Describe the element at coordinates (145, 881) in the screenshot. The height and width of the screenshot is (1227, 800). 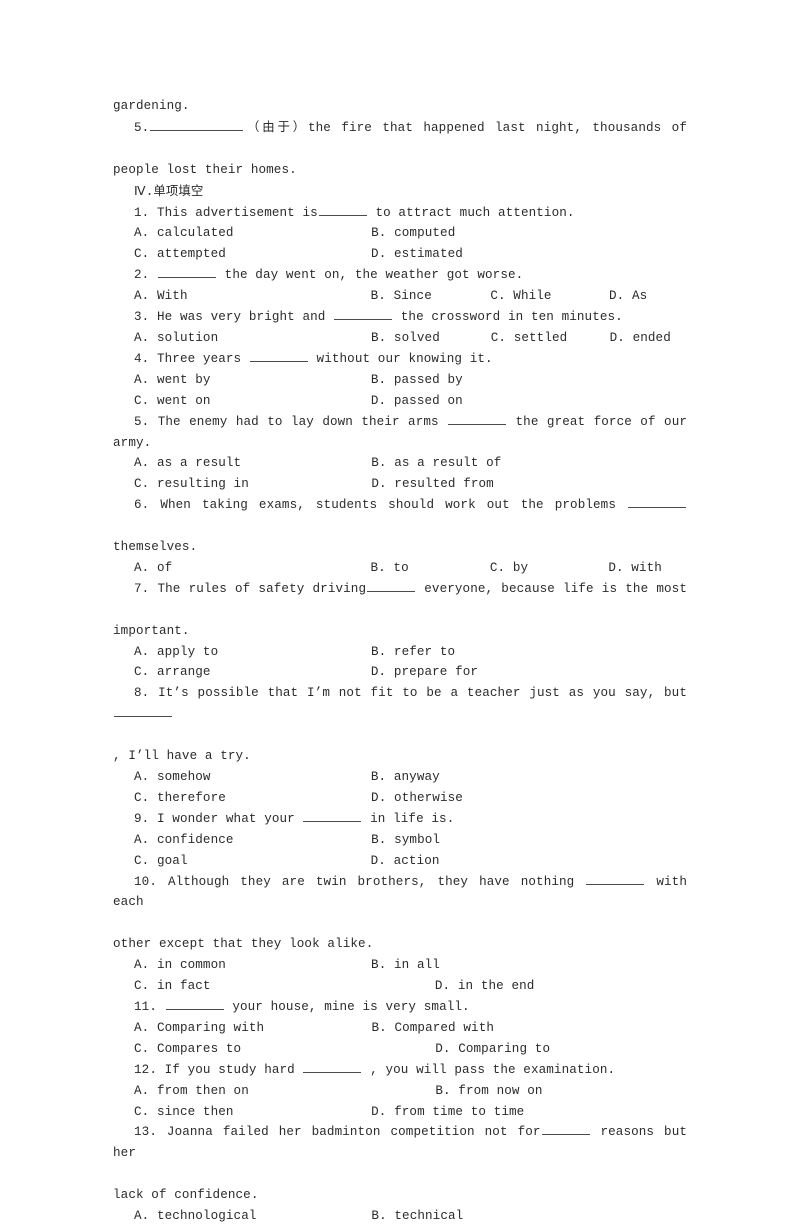
I see `question-number: 10.` at that location.